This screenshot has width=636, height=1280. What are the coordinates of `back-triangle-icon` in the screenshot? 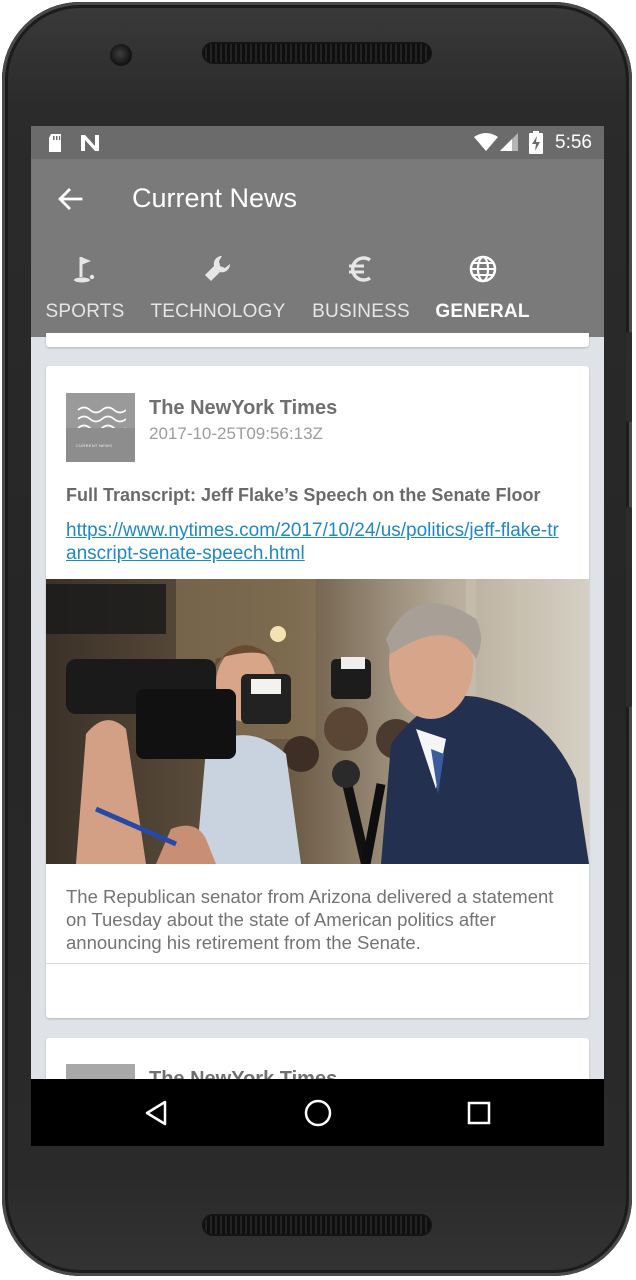 It's located at (157, 1113).